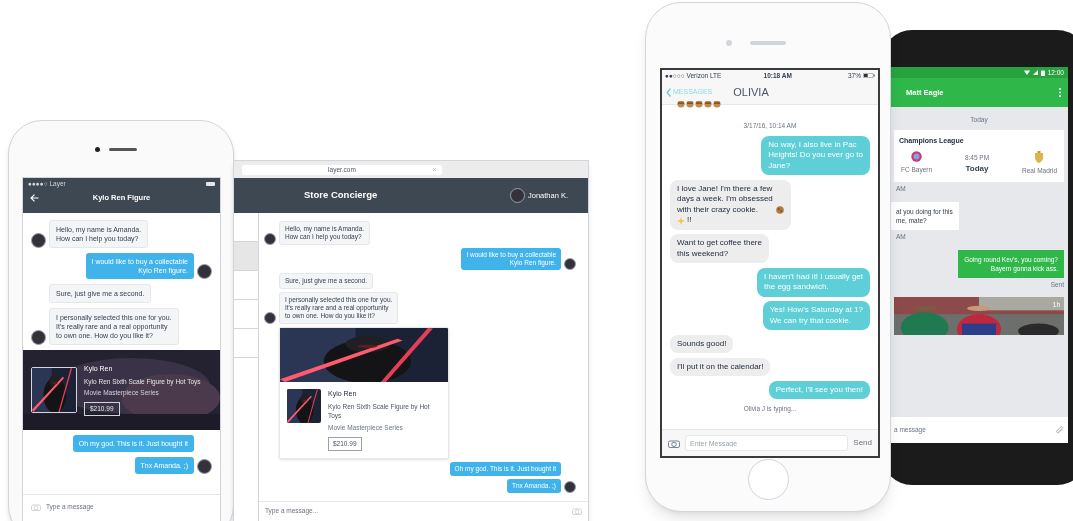 This screenshot has width=1073, height=521. What do you see at coordinates (341, 195) in the screenshot?
I see `chat-title: Store Concierge` at bounding box center [341, 195].